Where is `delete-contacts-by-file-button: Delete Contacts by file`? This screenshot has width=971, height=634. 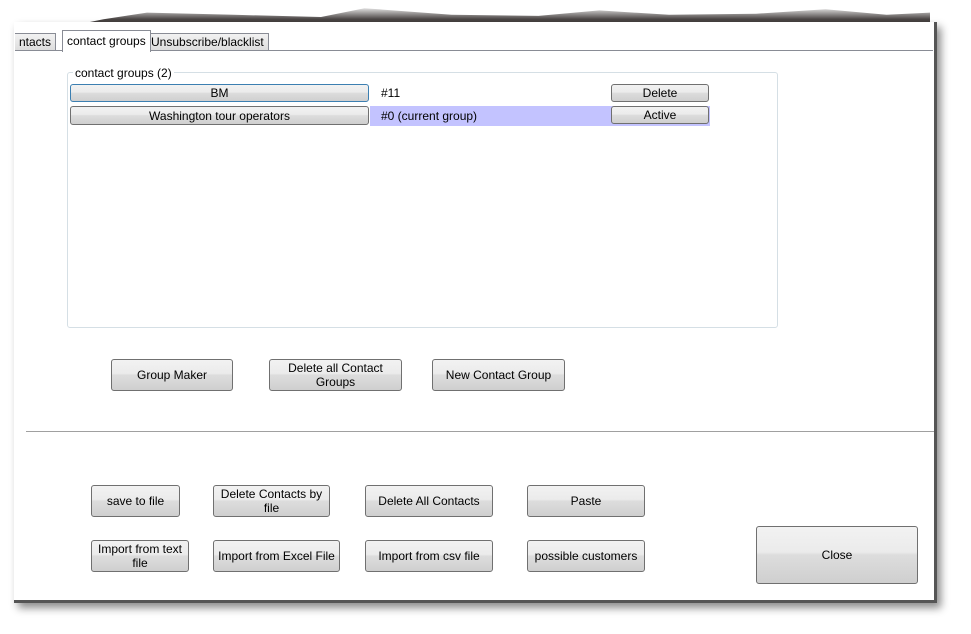
delete-contacts-by-file-button: Delete Contacts by file is located at coordinates (271, 501).